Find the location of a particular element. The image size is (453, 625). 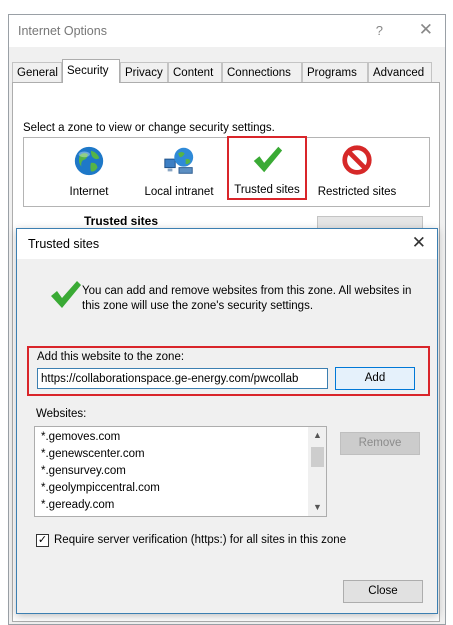

zone-label: Local intranet is located at coordinates (179, 192).